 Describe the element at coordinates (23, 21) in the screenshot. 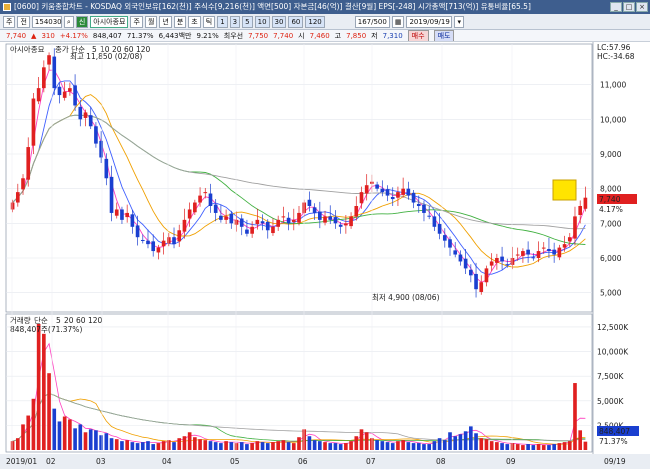

I see `market-select: 전` at that location.